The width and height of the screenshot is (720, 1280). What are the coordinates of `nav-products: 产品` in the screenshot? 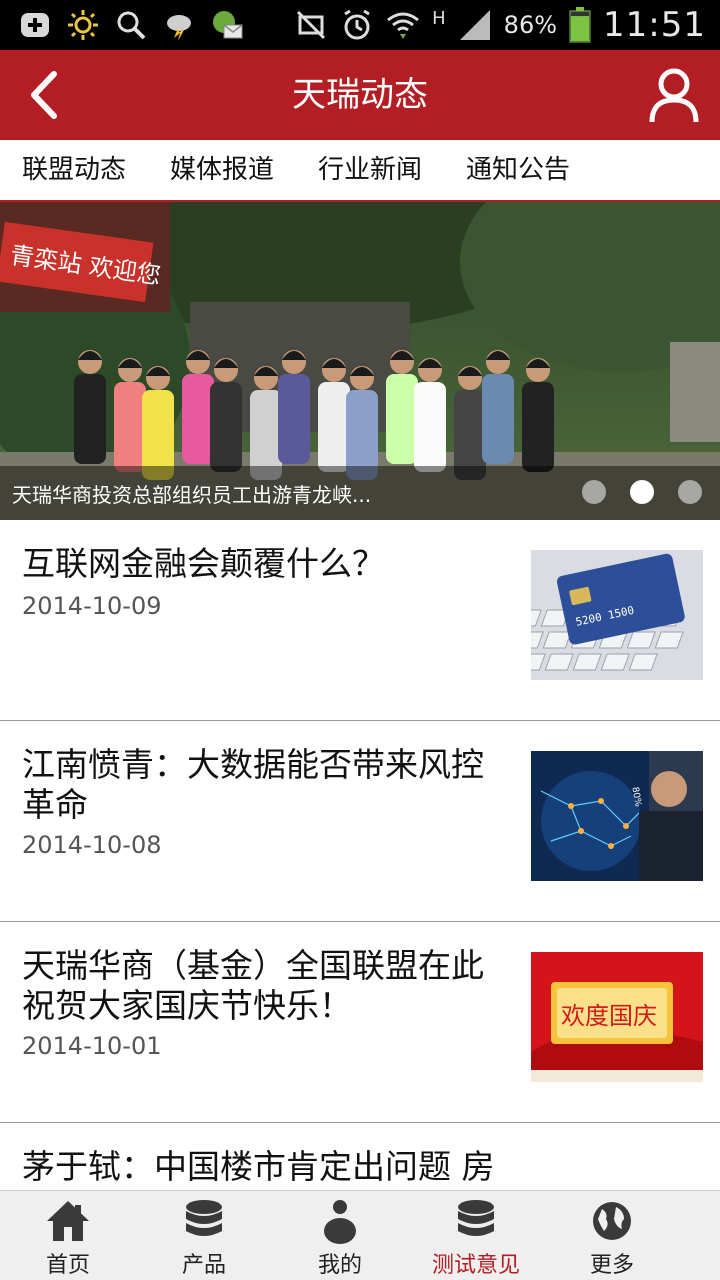 It's located at (204, 1235).